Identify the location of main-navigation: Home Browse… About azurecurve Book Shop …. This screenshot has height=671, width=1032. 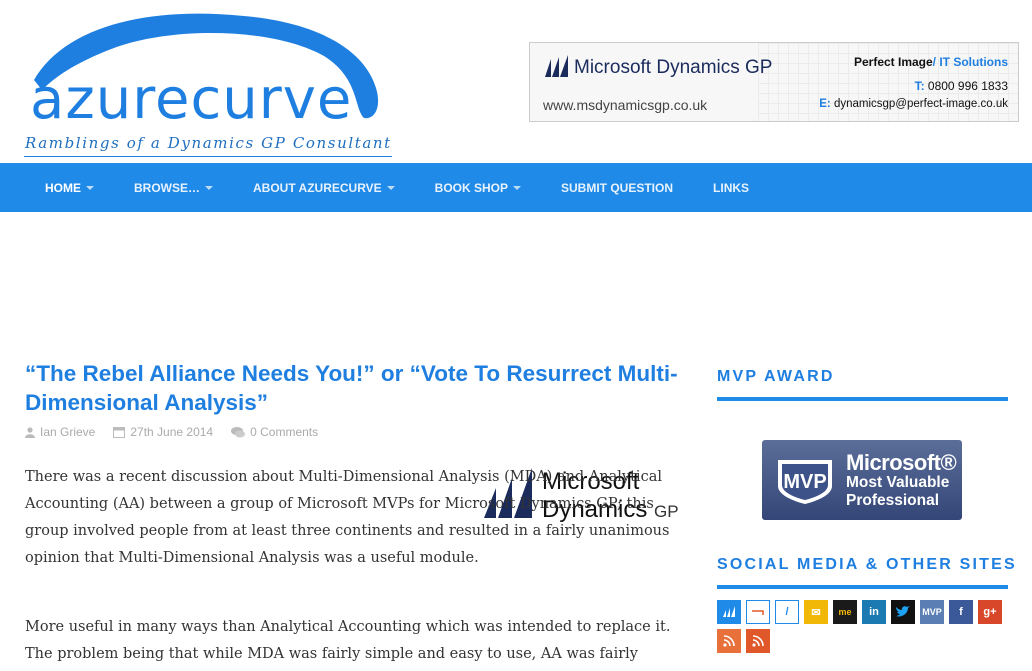
(516, 187).